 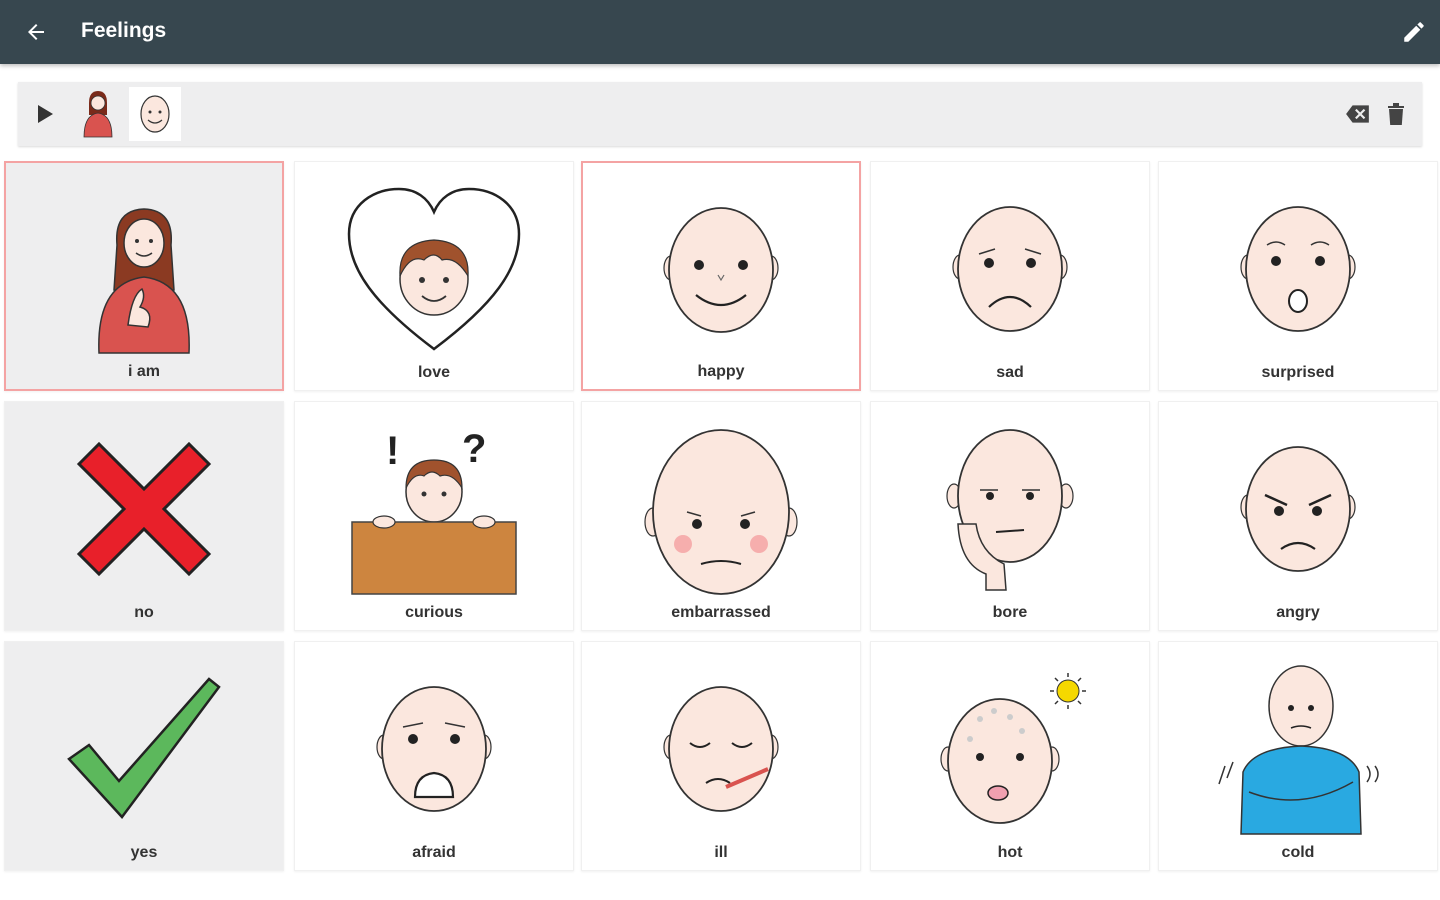 I want to click on clear-button, so click(x=1396, y=114).